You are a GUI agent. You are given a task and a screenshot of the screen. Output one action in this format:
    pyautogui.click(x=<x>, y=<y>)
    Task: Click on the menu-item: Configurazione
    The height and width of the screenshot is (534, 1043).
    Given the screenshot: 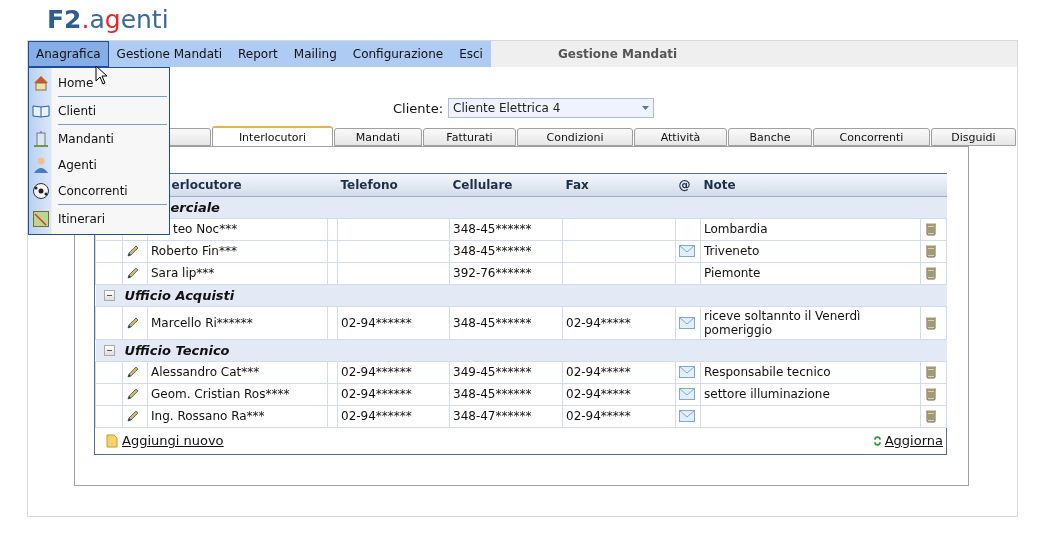 What is the action you would take?
    pyautogui.click(x=398, y=54)
    